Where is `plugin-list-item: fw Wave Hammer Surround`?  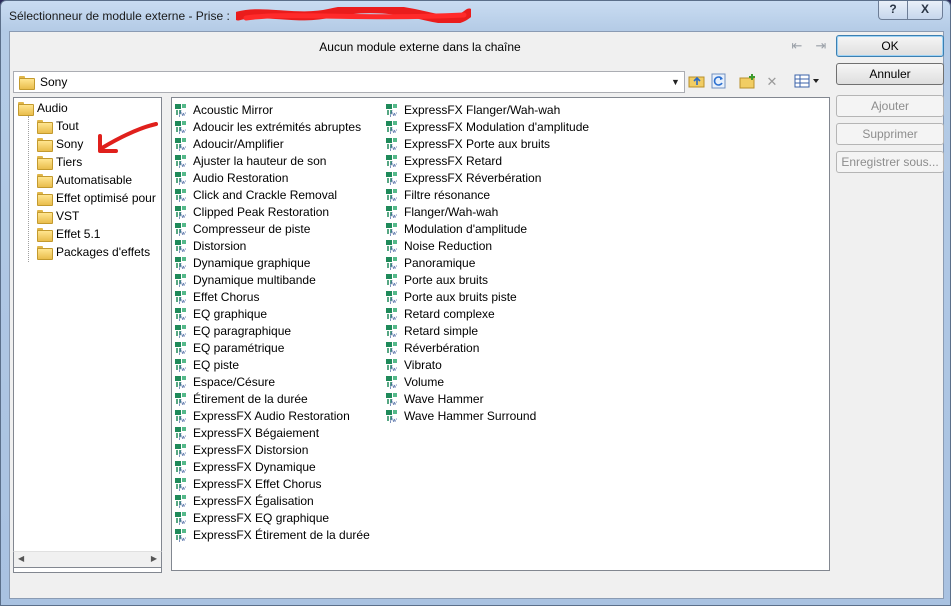 plugin-list-item: fw Wave Hammer Surround is located at coordinates (487, 415).